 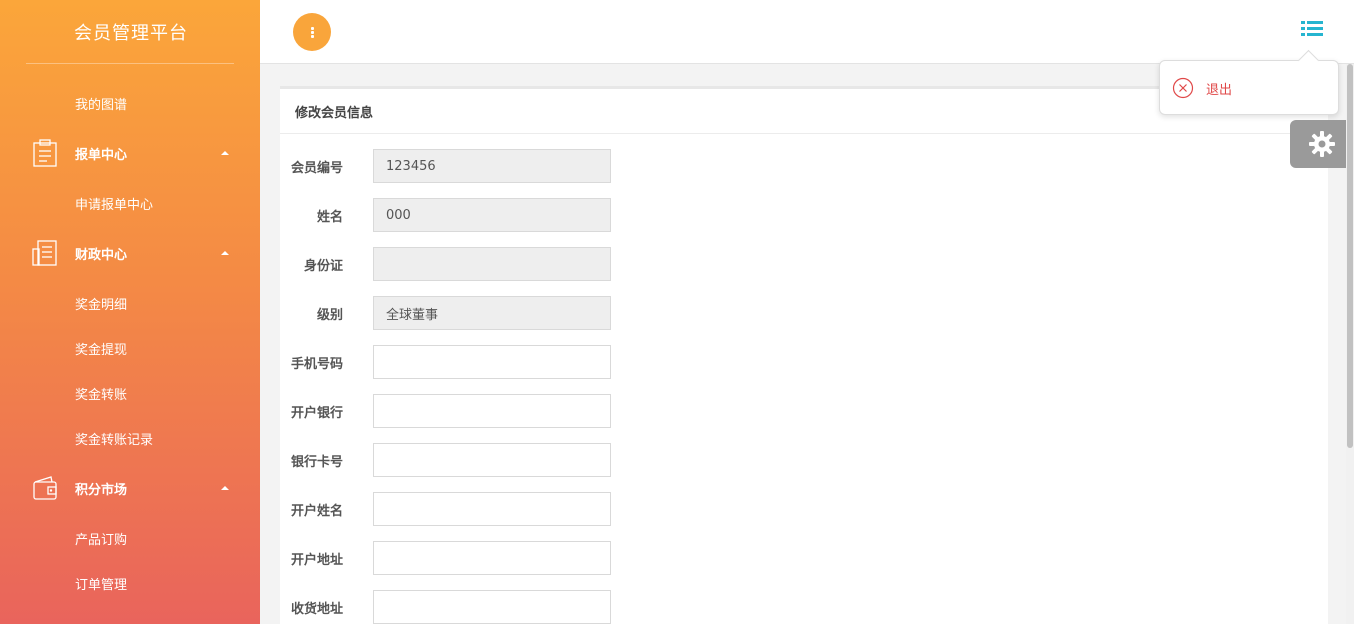 I want to click on form-row-level: 级别, so click(x=804, y=313).